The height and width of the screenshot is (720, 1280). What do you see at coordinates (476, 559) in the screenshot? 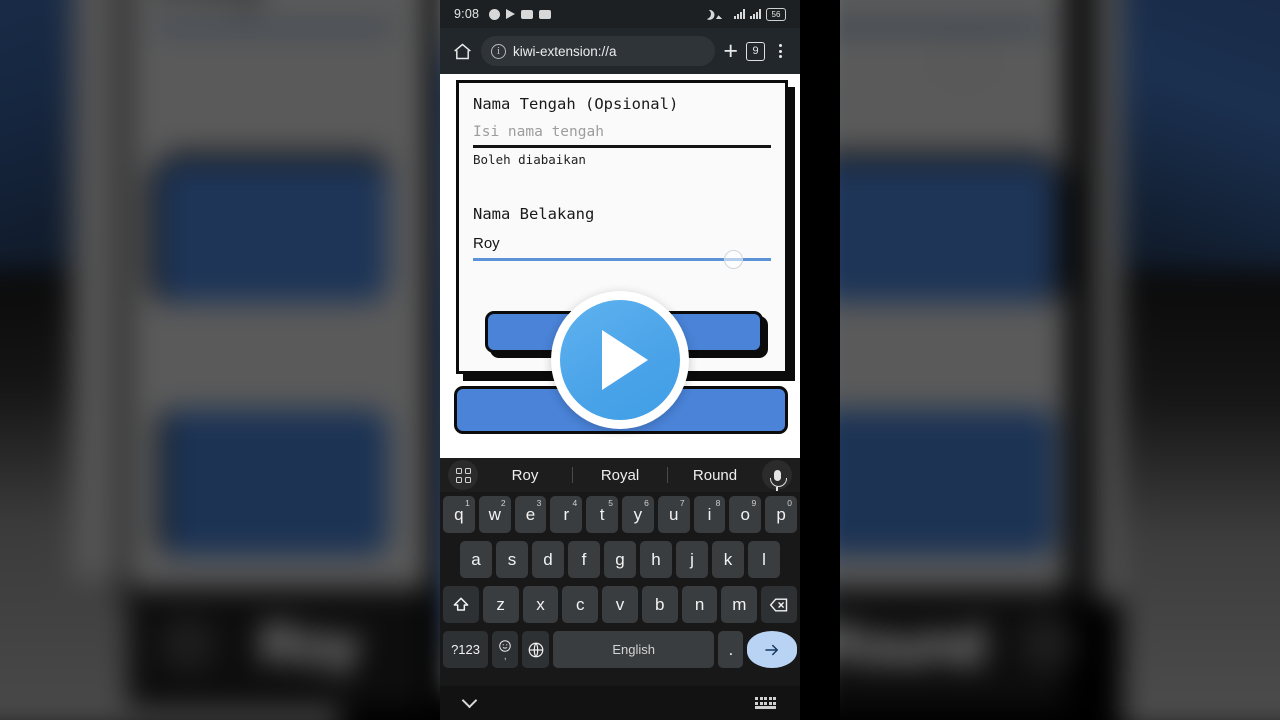
I see `key-a: a` at bounding box center [476, 559].